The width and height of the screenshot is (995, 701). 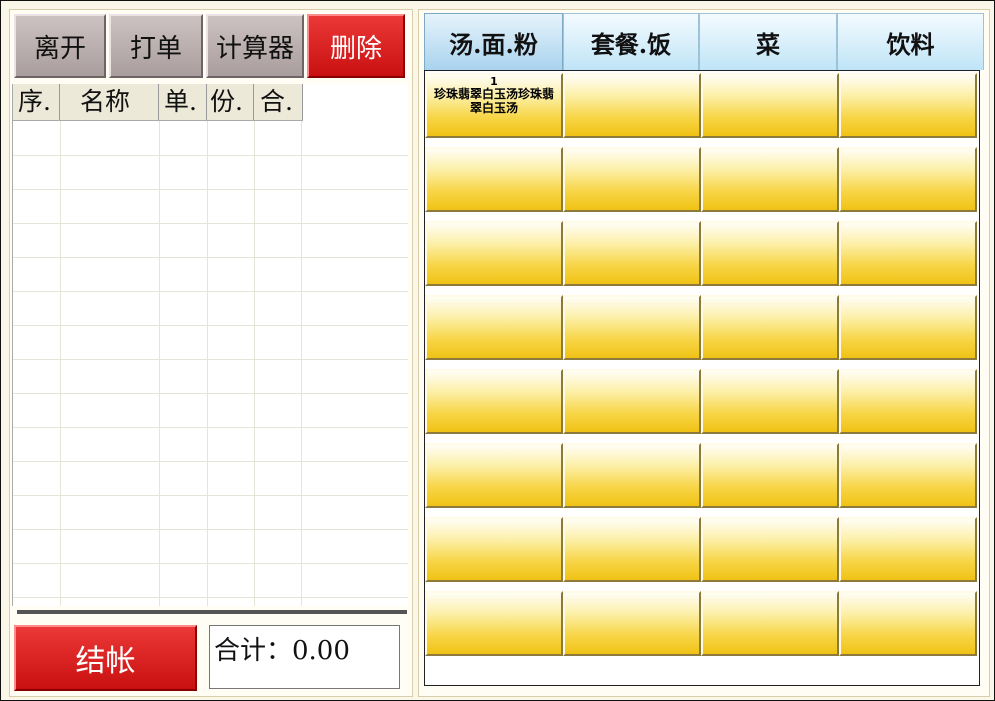 What do you see at coordinates (105, 658) in the screenshot?
I see `checkout-button: 结帐` at bounding box center [105, 658].